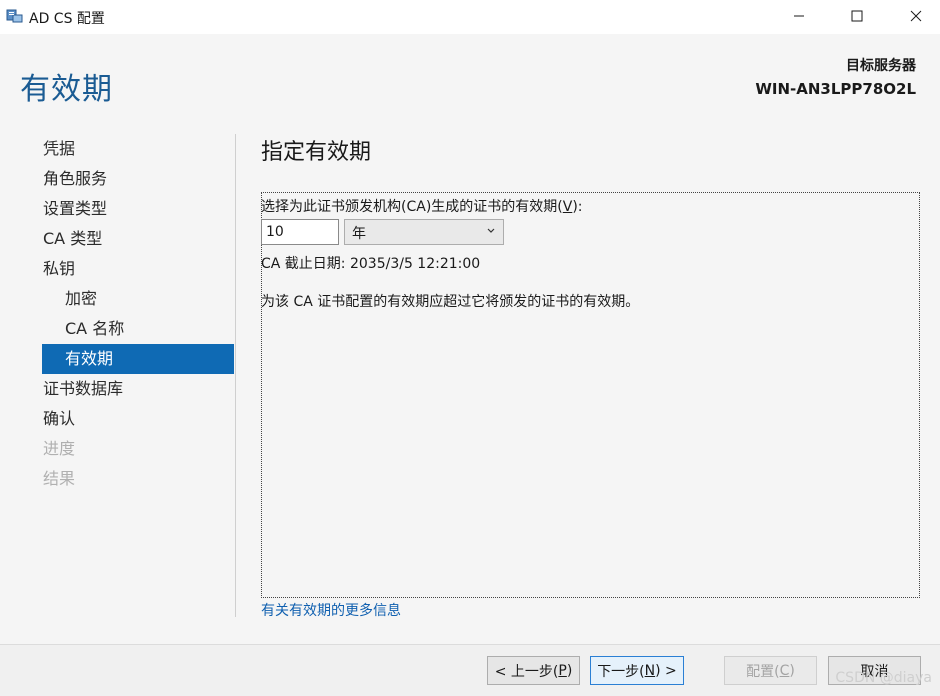  I want to click on nav-item-progress: 进度, so click(59, 448).